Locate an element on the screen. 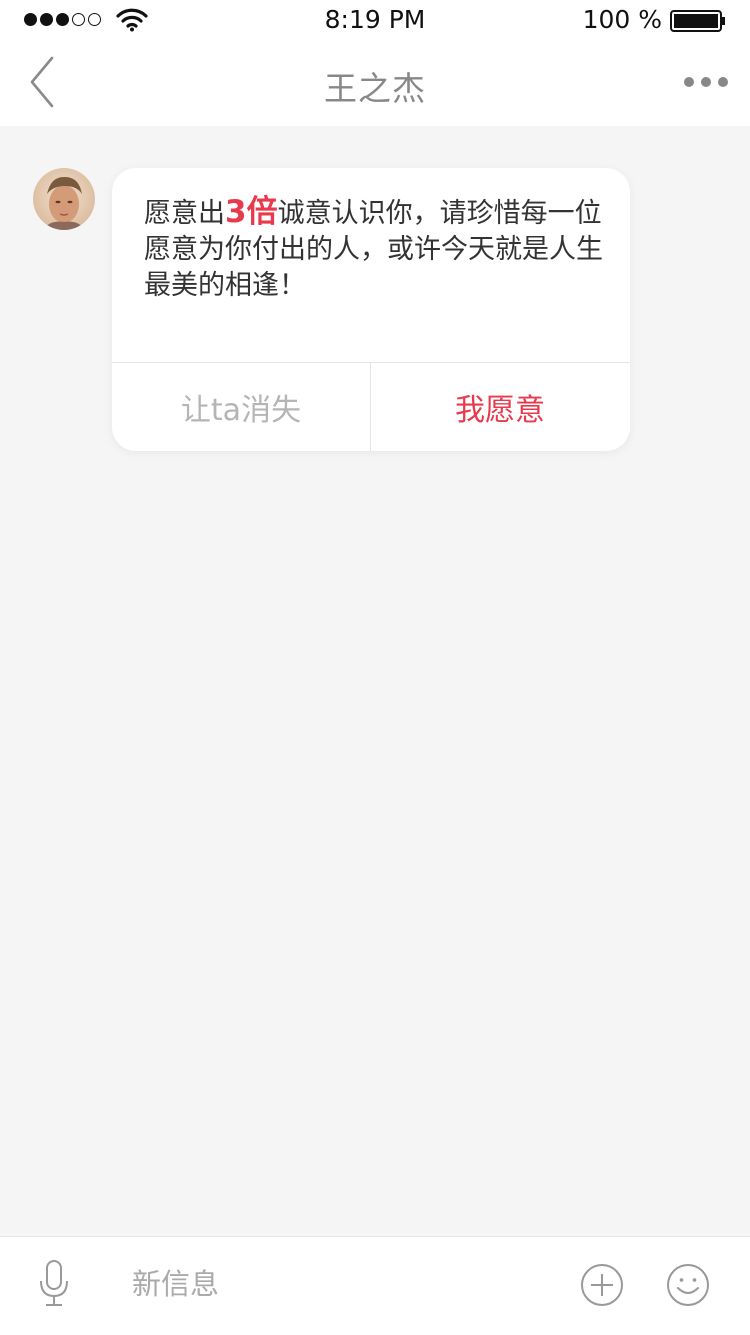 The height and width of the screenshot is (1335, 750). emoji-icon is located at coordinates (688, 1285).